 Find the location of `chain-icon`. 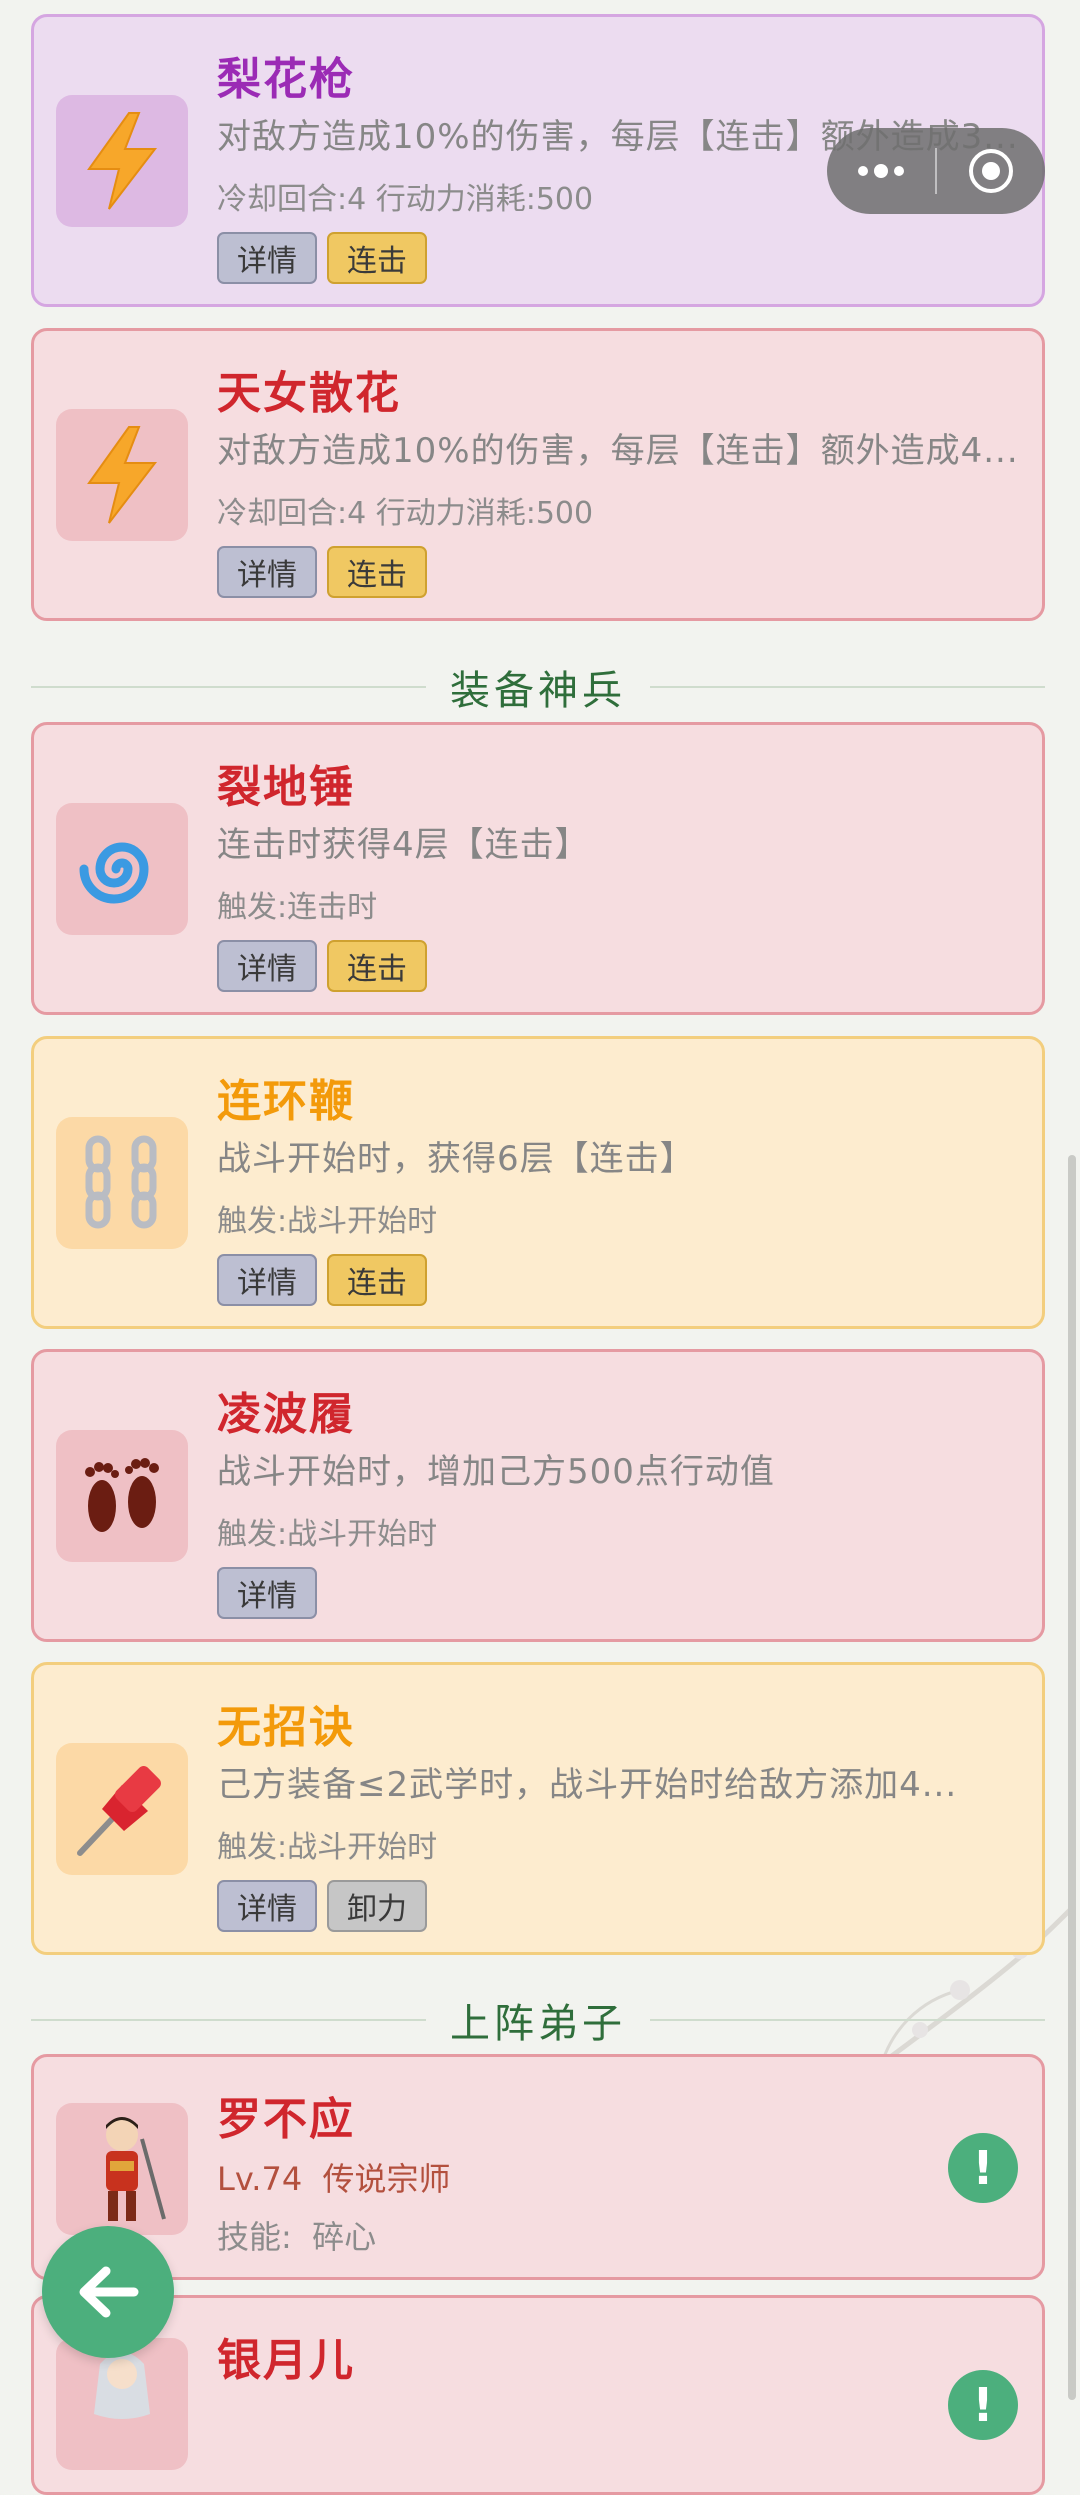

chain-icon is located at coordinates (121, 1182).